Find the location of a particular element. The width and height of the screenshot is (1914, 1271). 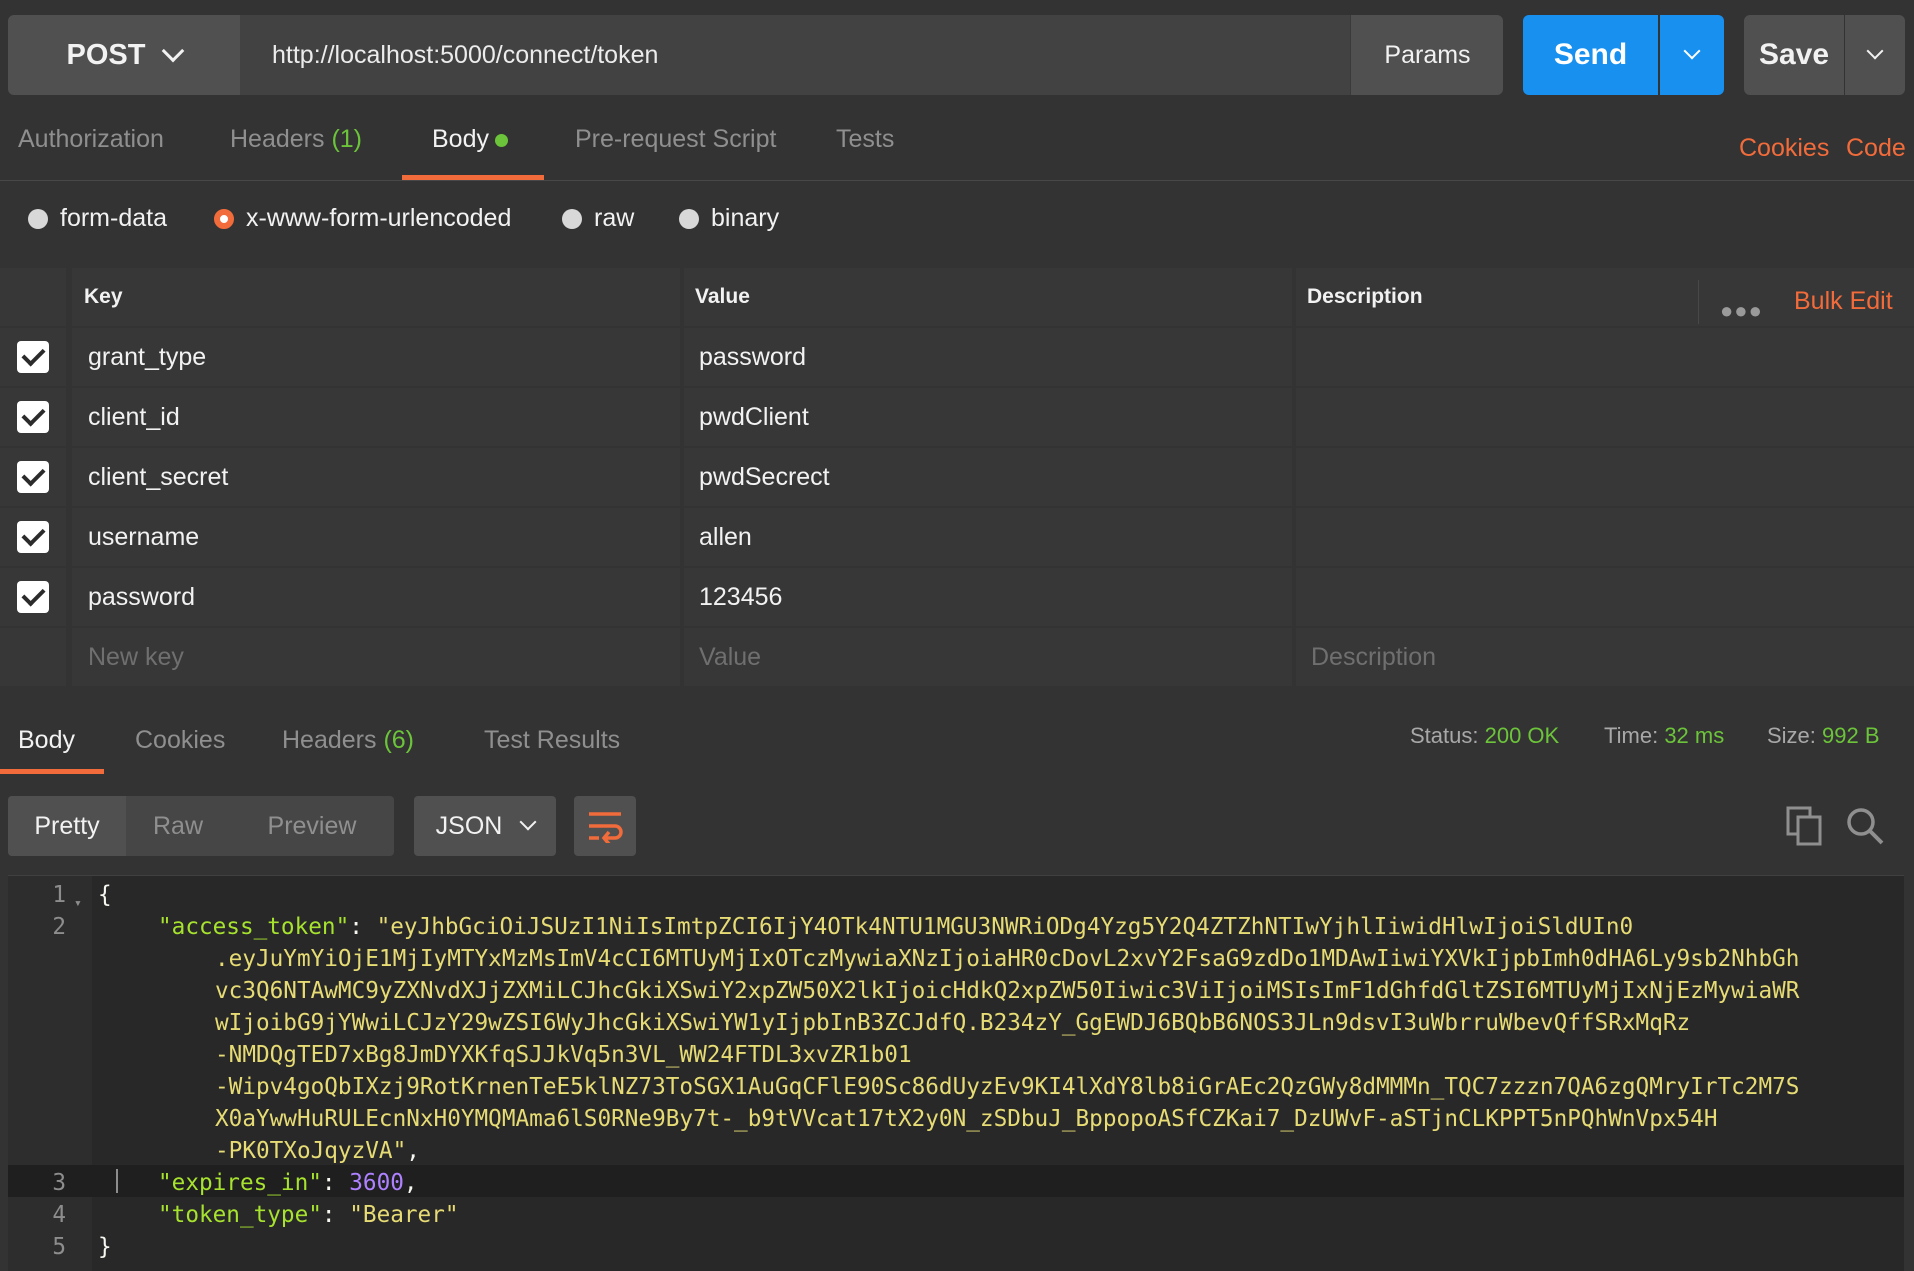

line-number: 2 is located at coordinates (59, 927).